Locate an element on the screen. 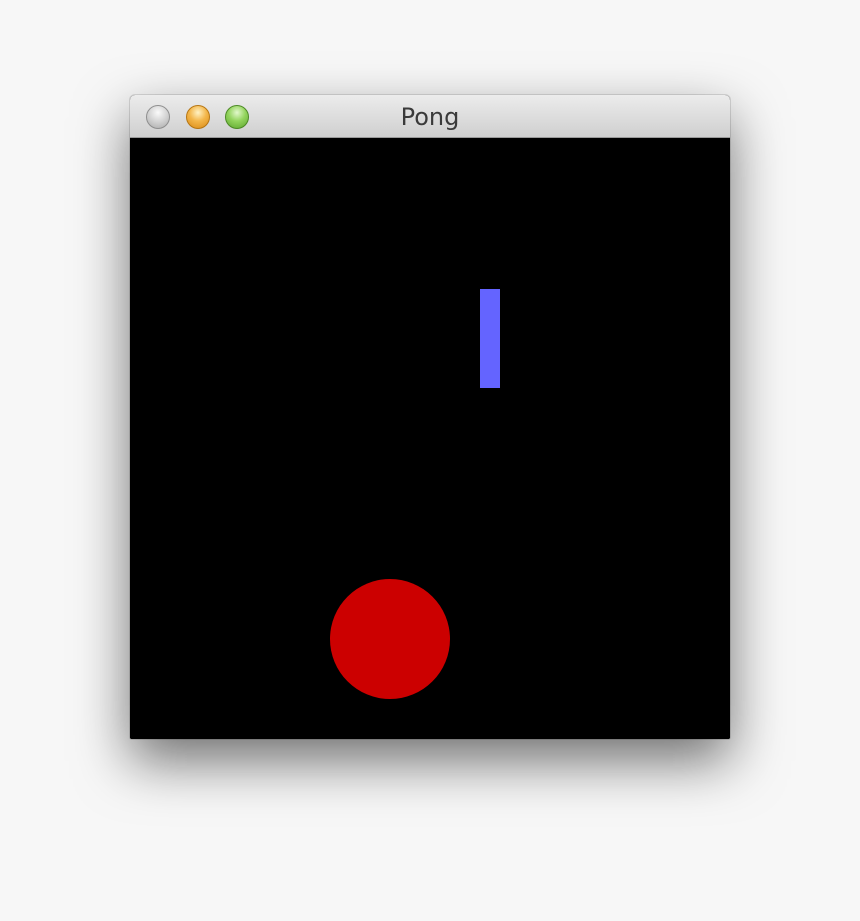 The image size is (860, 921). title-bar: Pong is located at coordinates (430, 116).